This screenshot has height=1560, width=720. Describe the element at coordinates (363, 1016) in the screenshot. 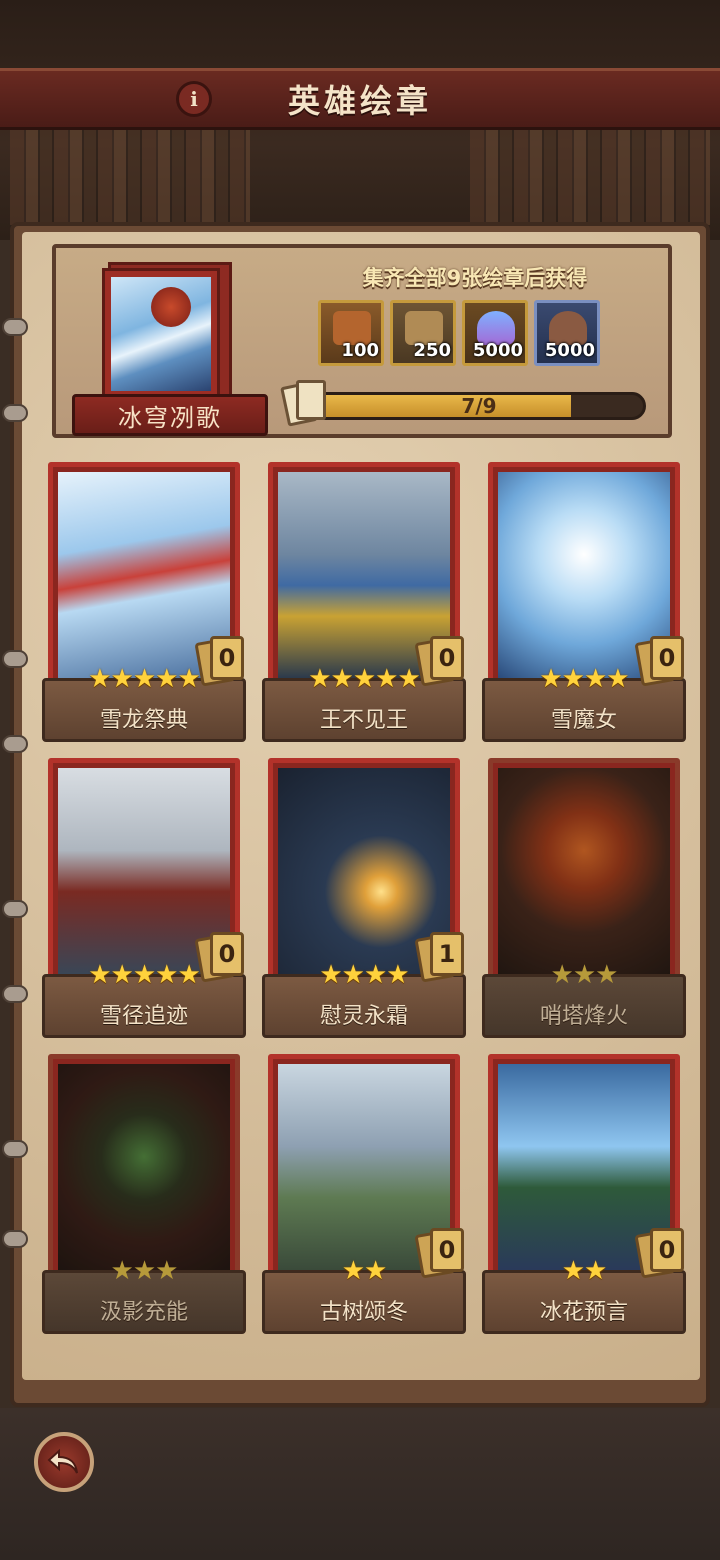

I see `card-name: 慰灵永霜` at that location.